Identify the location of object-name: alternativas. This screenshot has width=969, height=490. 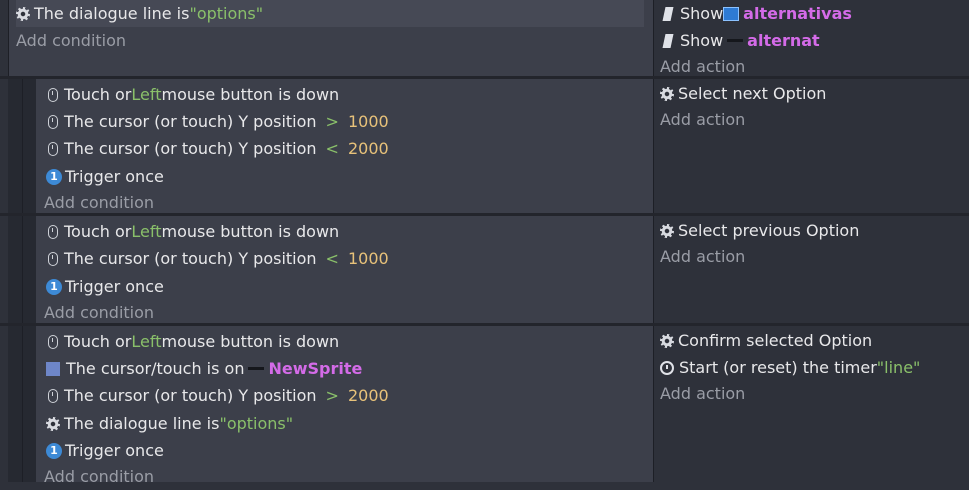
(797, 13).